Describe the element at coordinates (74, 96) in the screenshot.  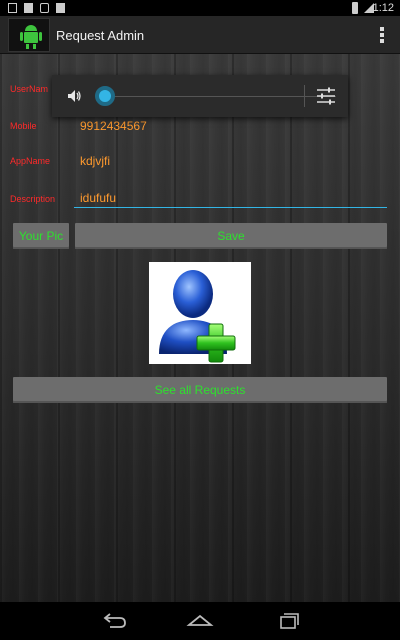
I see `speaker-icon` at that location.